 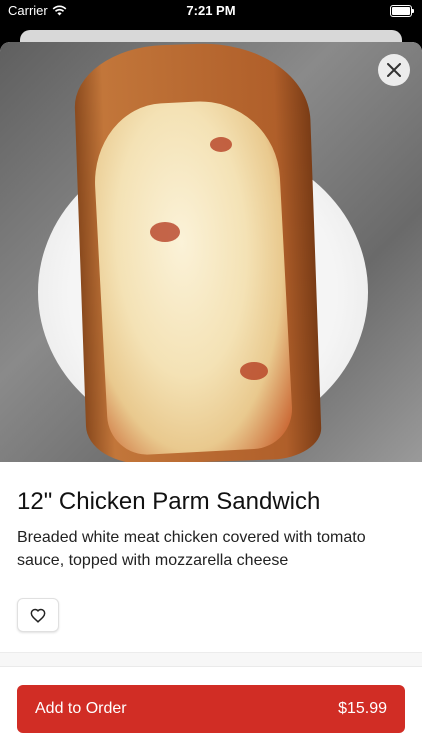 I want to click on close-button, so click(x=394, y=70).